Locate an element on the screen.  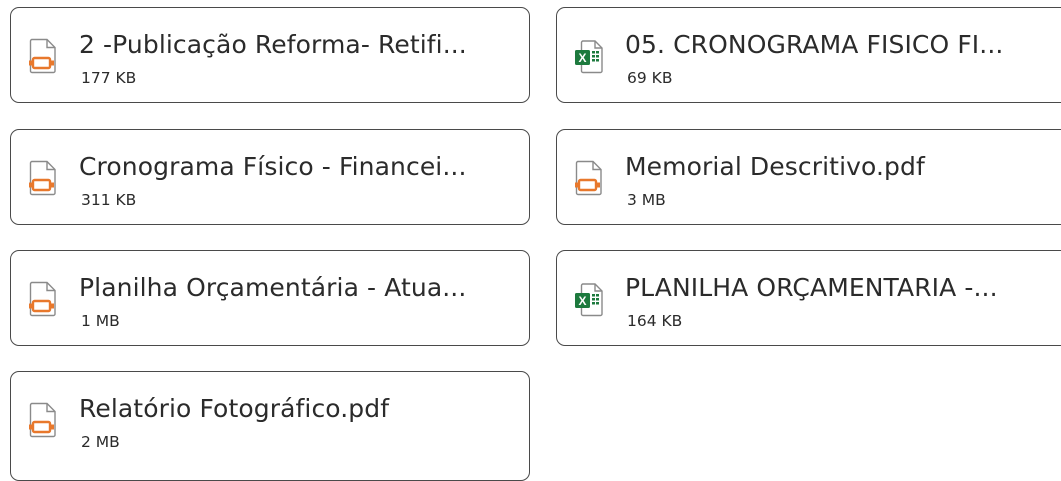
file-name: Relatório Fotográfico.pdf is located at coordinates (234, 408).